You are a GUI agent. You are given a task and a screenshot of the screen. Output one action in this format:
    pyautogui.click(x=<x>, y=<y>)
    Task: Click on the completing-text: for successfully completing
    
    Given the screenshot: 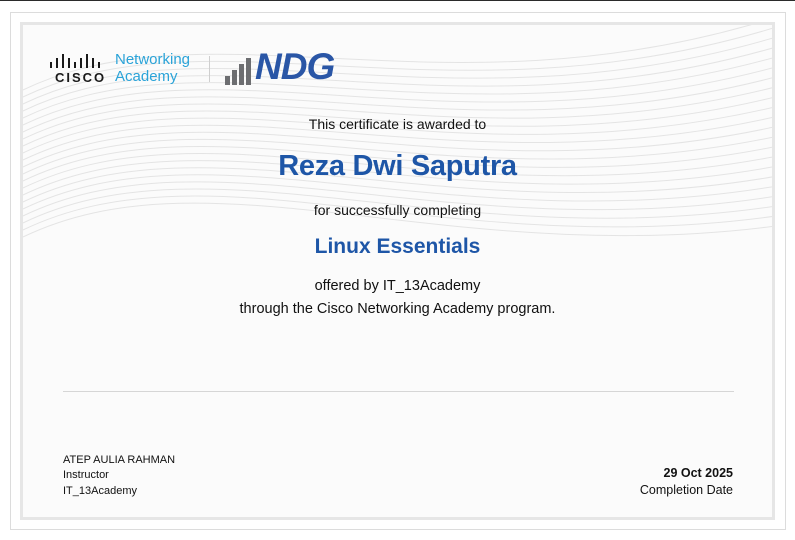 What is the action you would take?
    pyautogui.click(x=397, y=210)
    